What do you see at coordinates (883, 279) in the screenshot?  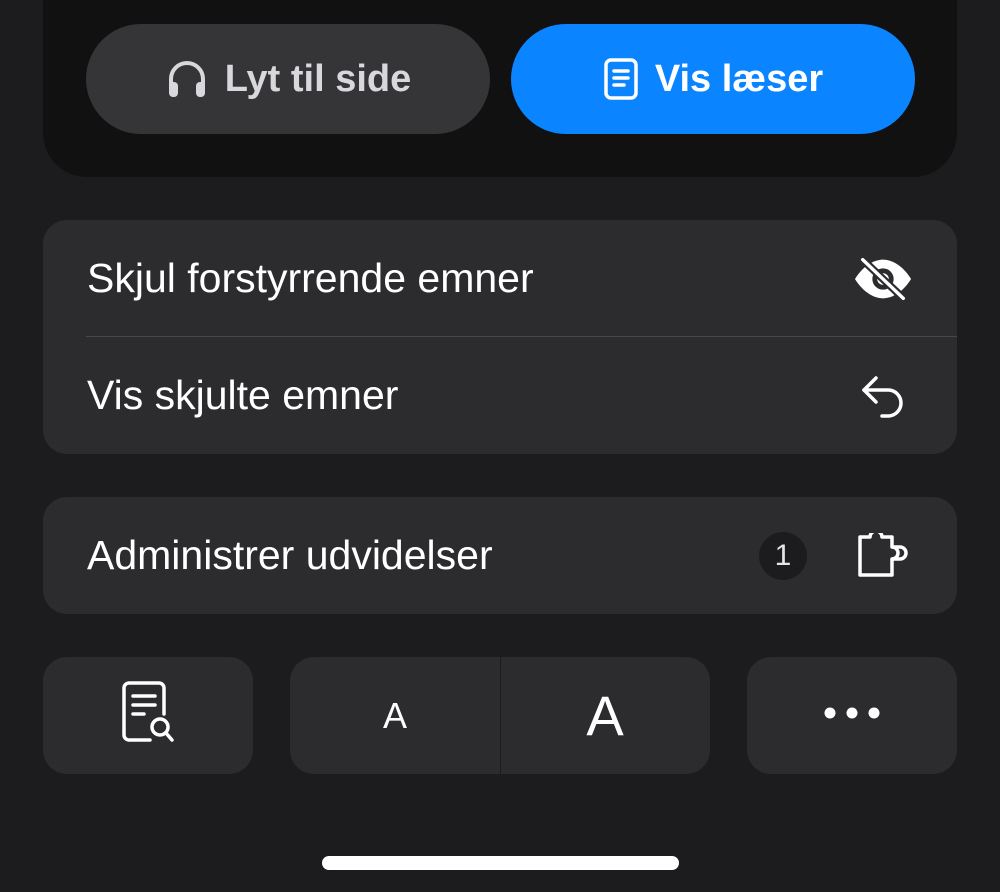 I see `eye-slash-icon` at bounding box center [883, 279].